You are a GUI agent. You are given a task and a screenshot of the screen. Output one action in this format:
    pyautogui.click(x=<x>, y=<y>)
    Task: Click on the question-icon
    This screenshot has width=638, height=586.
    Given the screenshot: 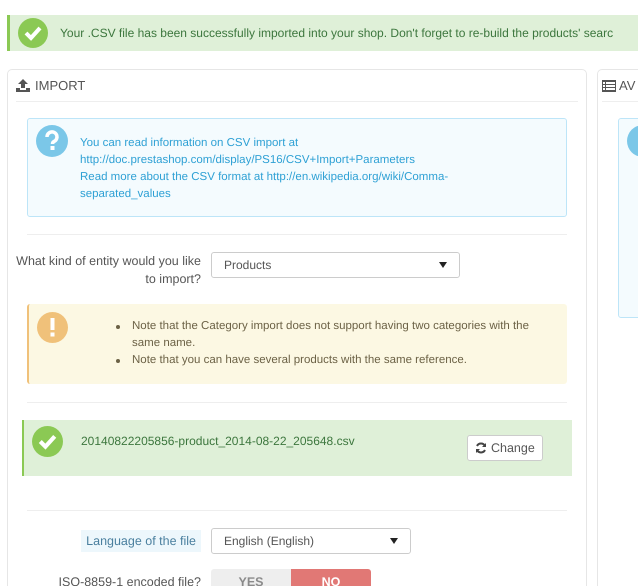 What is the action you would take?
    pyautogui.click(x=52, y=141)
    